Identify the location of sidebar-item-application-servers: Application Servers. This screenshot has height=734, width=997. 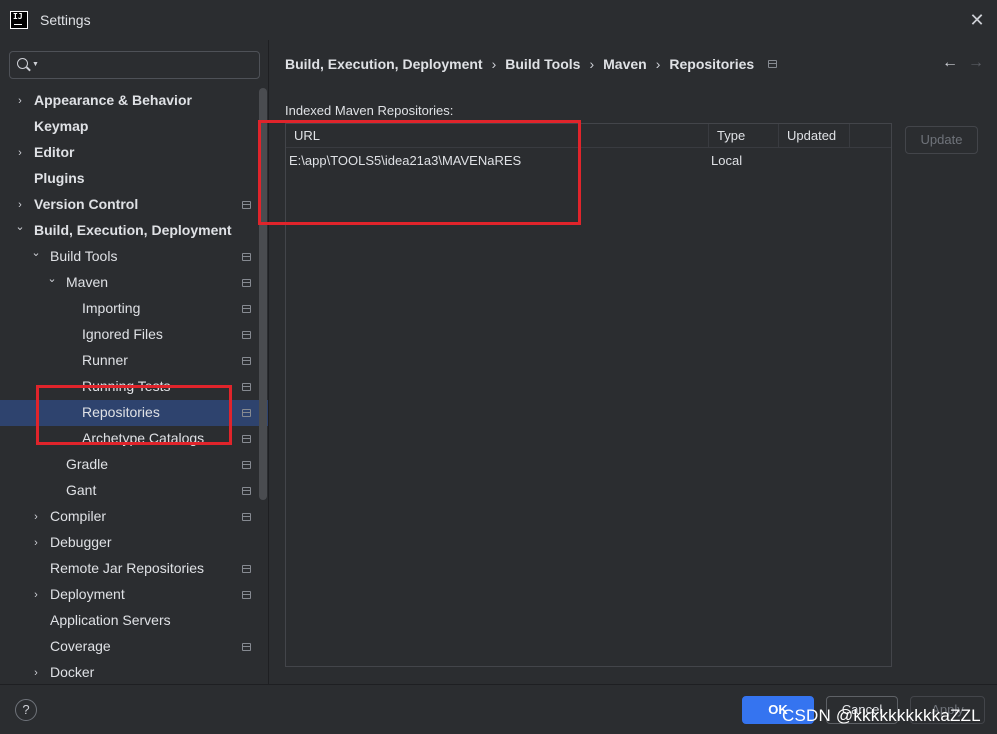
(134, 621).